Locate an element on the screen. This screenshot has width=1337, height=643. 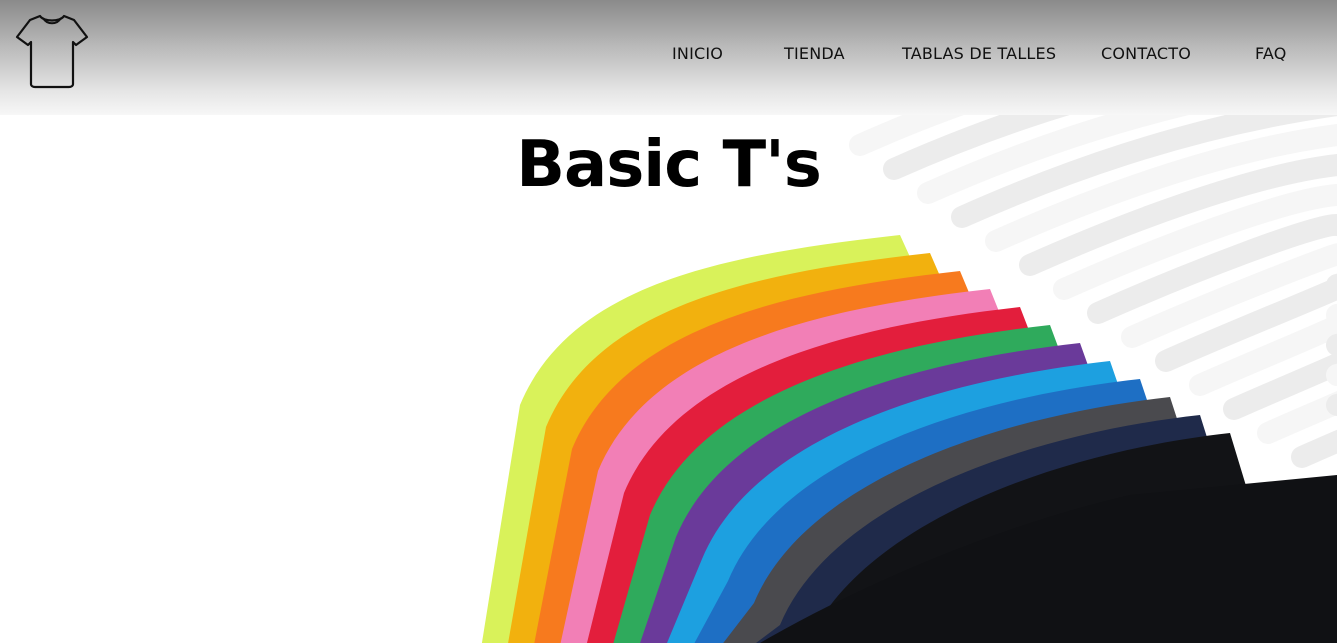
nav-item-contacto: CONTACTO is located at coordinates (1146, 53).